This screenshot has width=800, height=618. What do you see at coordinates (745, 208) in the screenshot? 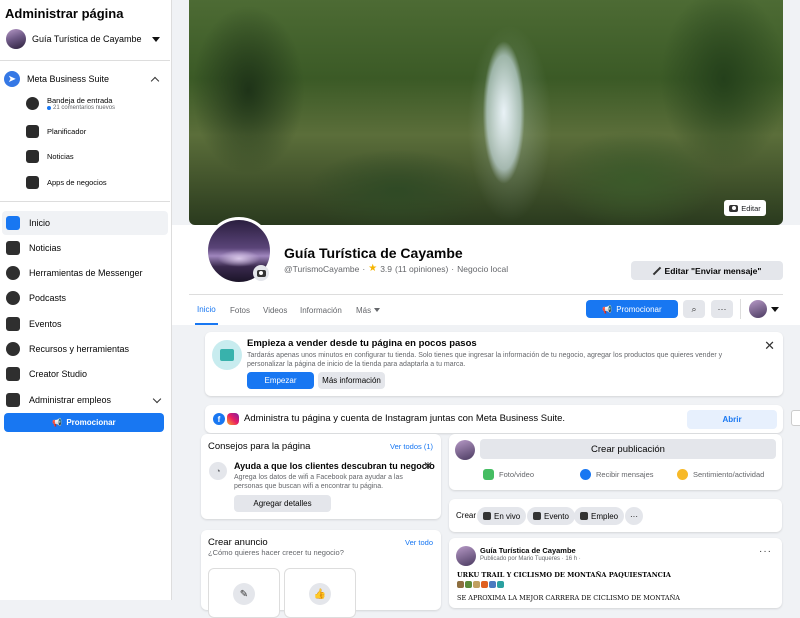
I see `edit-cover-button: Editar` at bounding box center [745, 208].